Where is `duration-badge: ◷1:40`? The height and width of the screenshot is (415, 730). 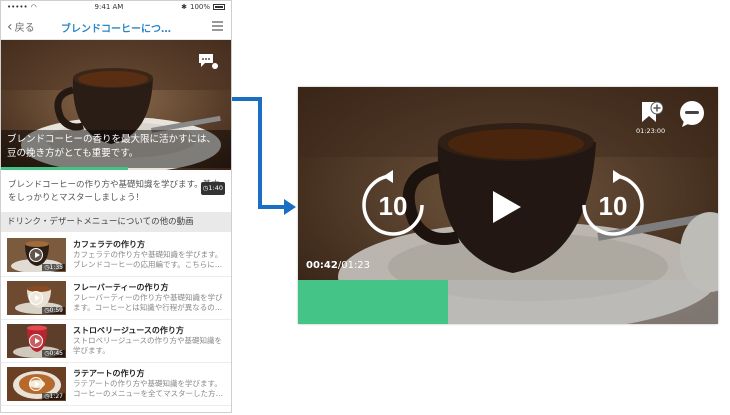
duration-badge: ◷1:40 is located at coordinates (212, 188).